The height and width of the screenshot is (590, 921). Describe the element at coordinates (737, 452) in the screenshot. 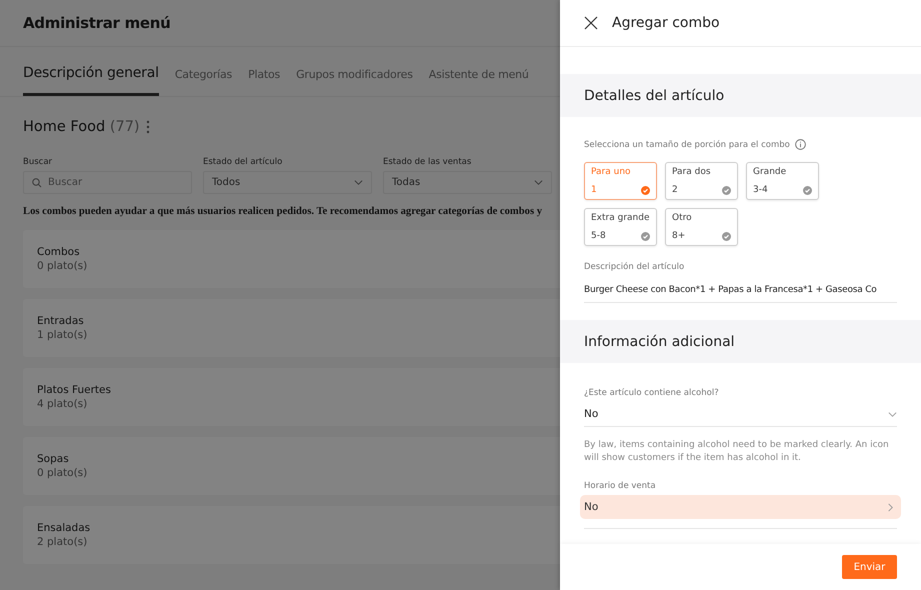

I see `help-text: By law, items containing alcohol need to be marked clearly. An icon will show customers if the item has alcohol in it.` at that location.